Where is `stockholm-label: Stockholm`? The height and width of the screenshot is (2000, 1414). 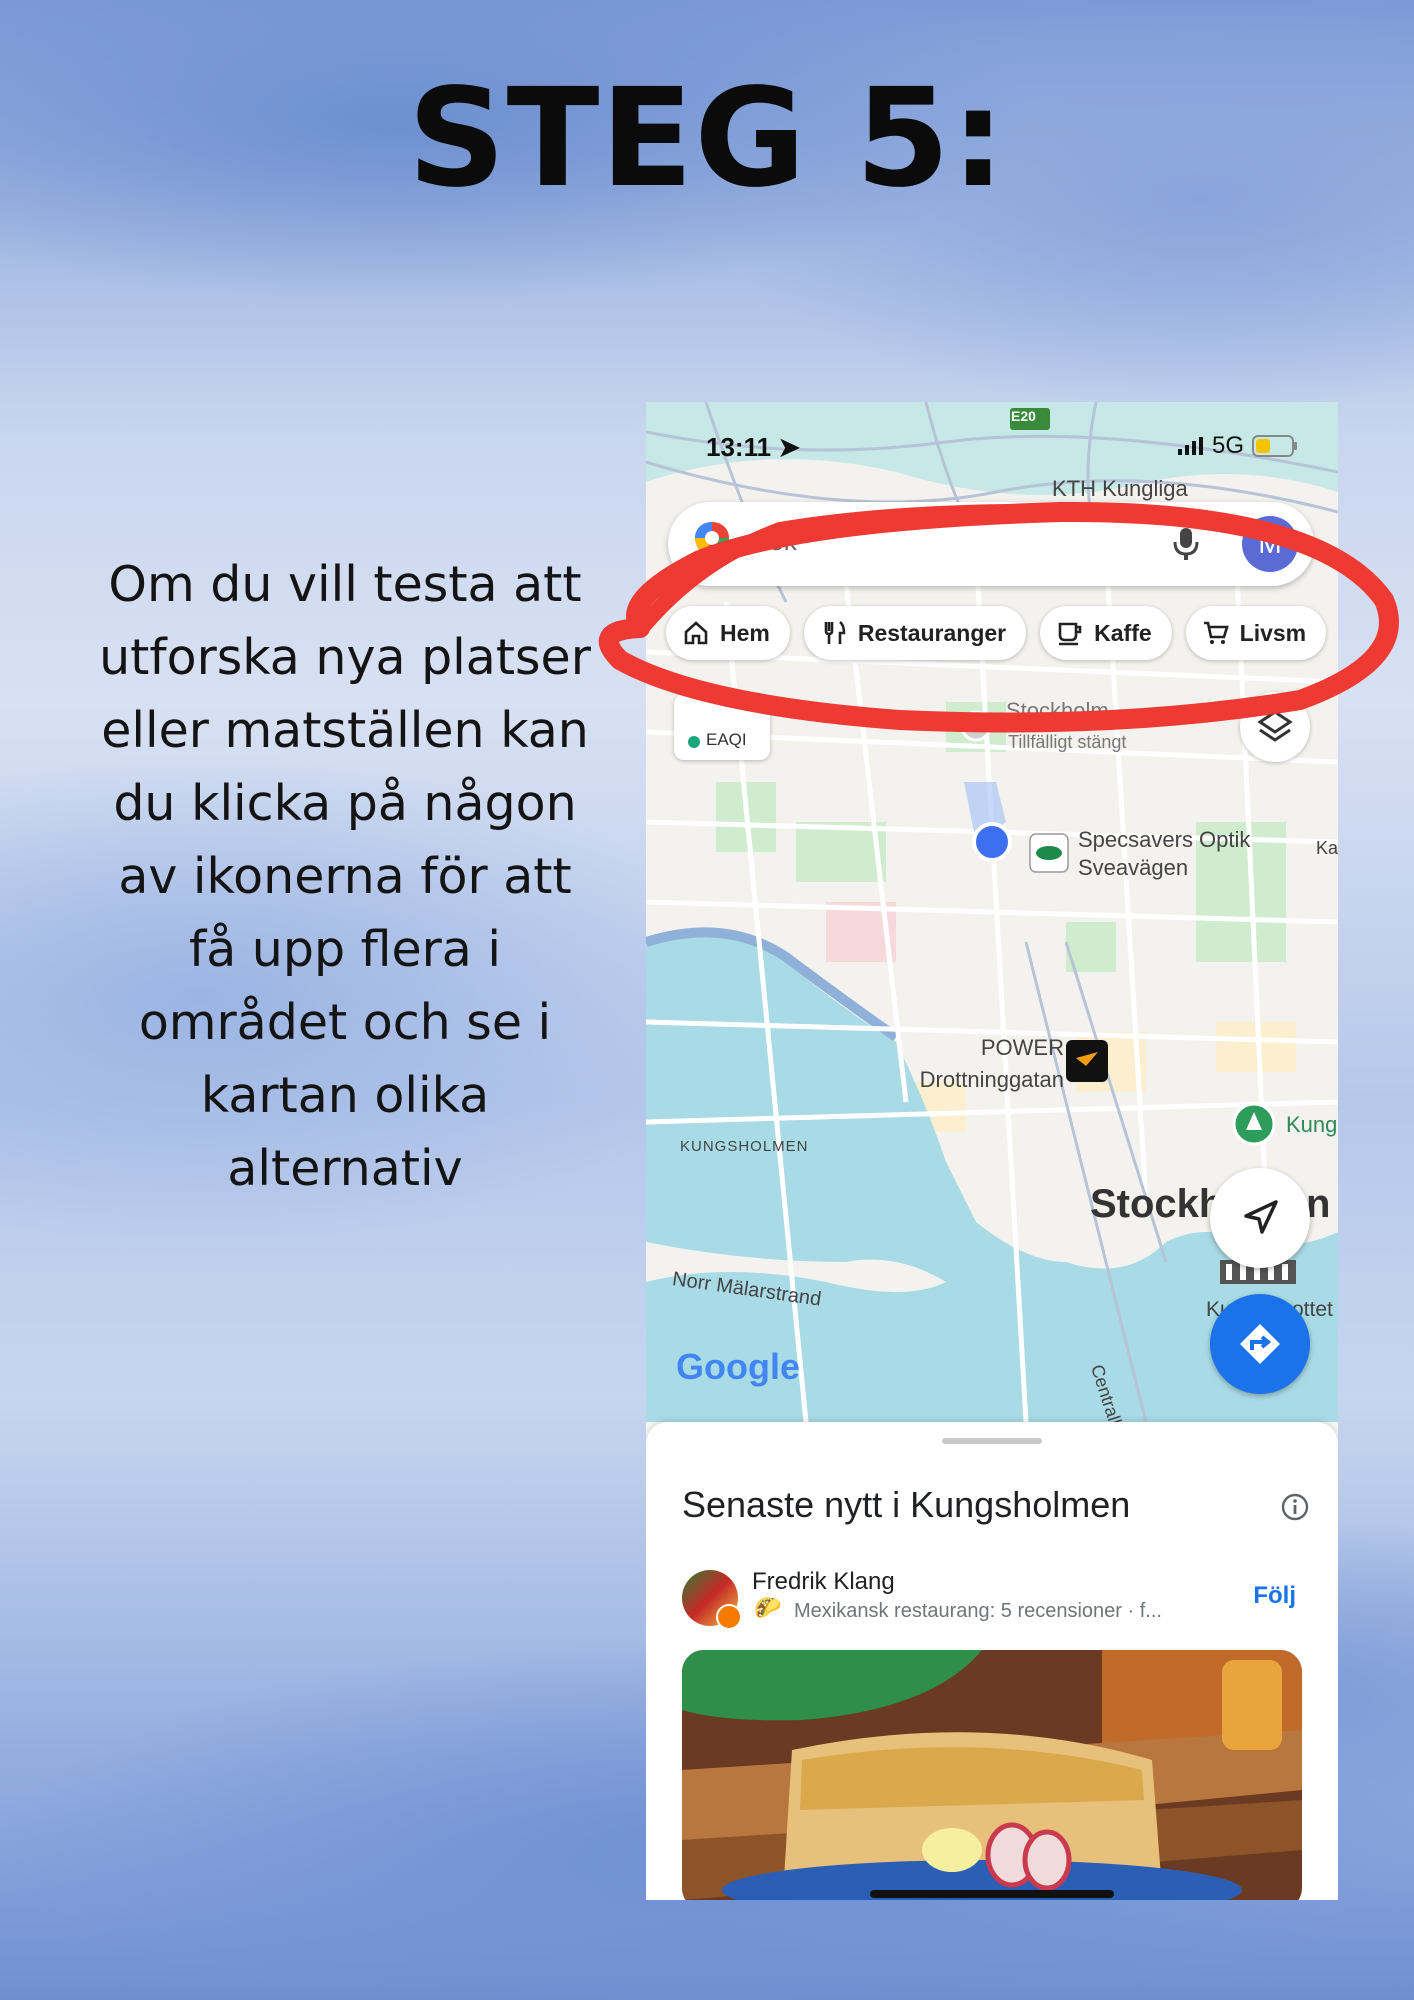
stockholm-label: Stockholm is located at coordinates (1057, 710).